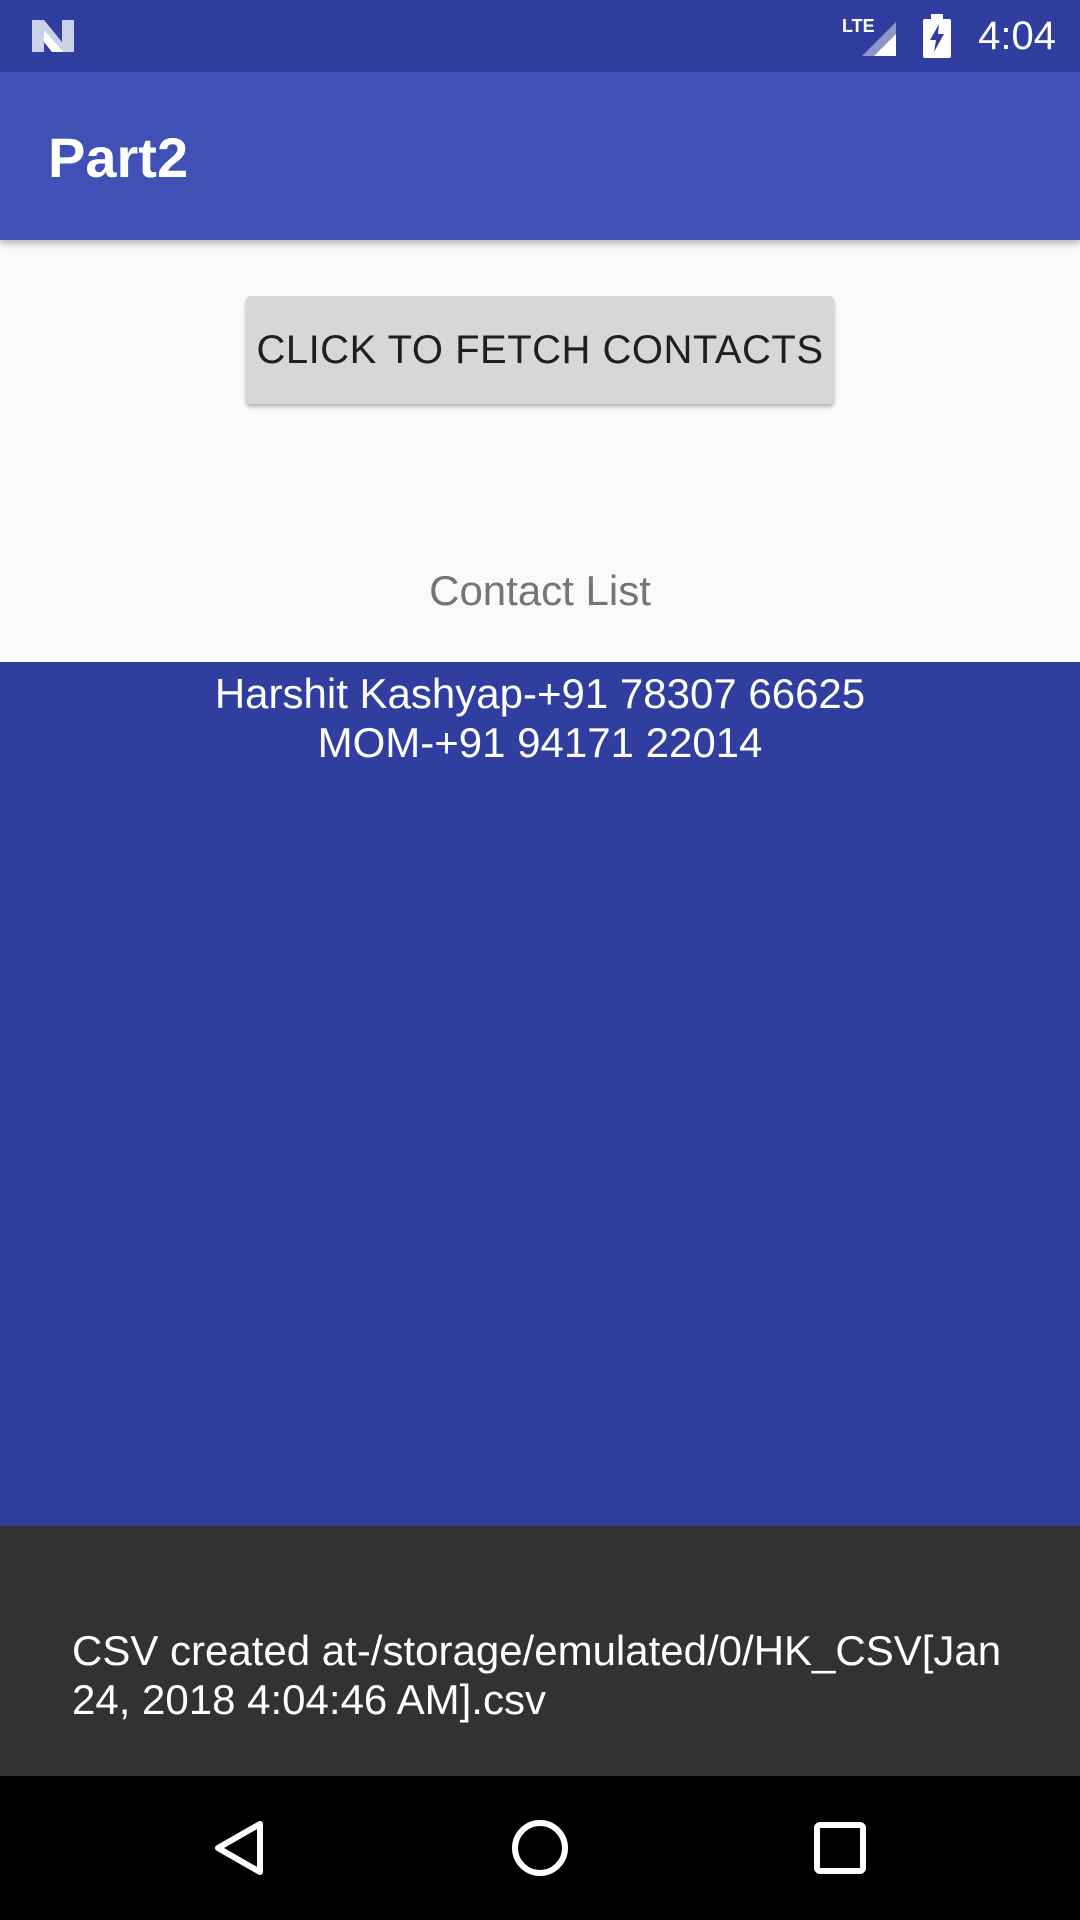 The height and width of the screenshot is (1920, 1080). What do you see at coordinates (1017, 36) in the screenshot?
I see `status-clock: 4:04` at bounding box center [1017, 36].